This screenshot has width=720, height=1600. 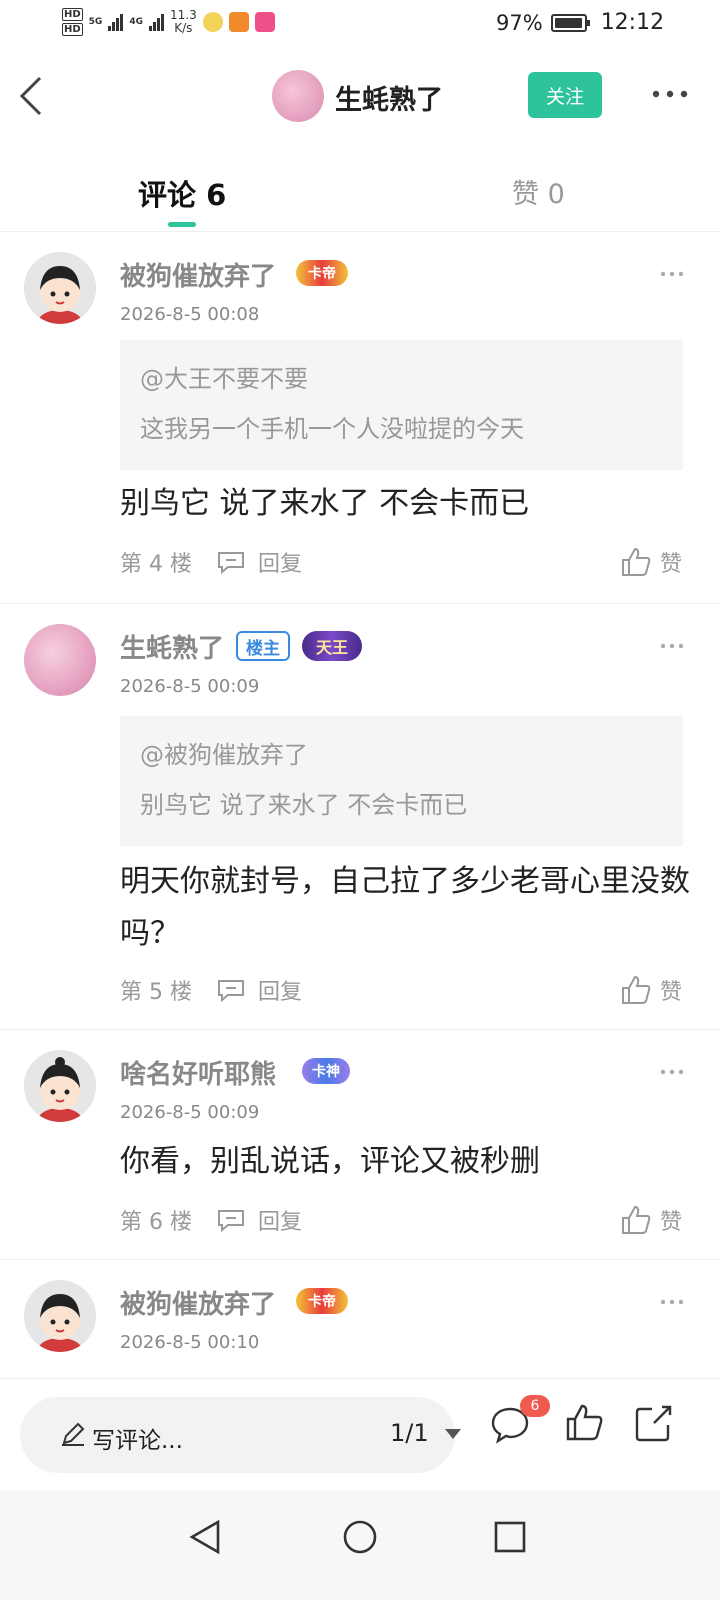 I want to click on top-header: 生蚝熟了 关注, so click(x=360, y=96).